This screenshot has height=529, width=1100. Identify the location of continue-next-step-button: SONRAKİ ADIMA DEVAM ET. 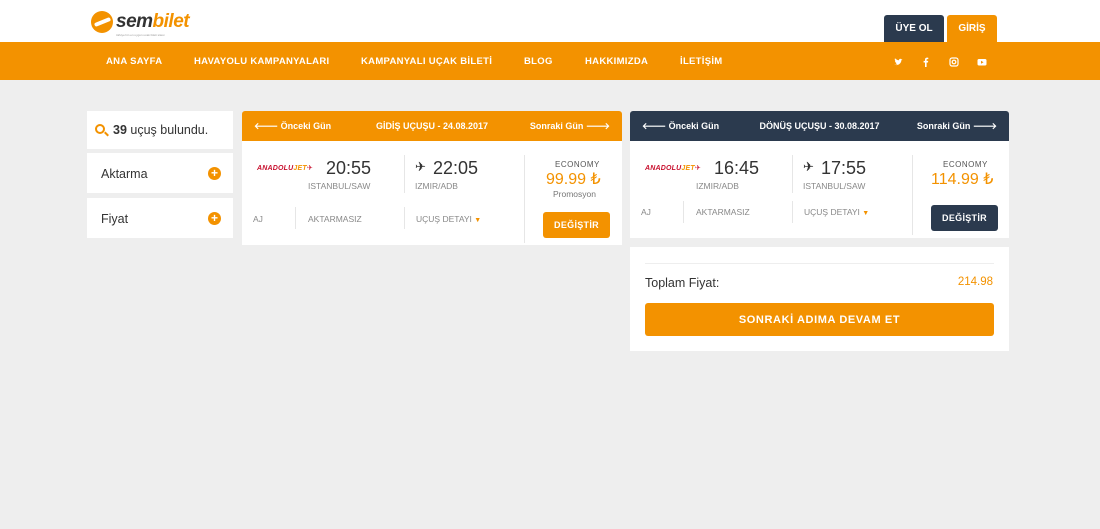
(819, 319).